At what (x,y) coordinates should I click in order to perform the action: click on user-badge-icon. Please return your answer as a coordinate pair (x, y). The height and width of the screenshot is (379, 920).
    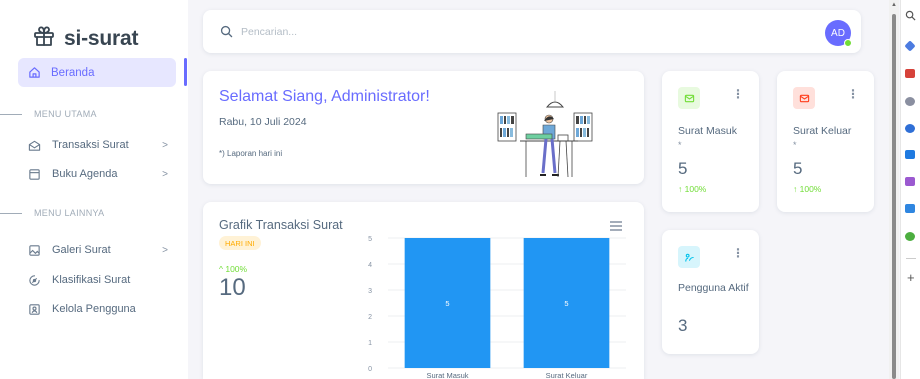
    Looking at the image, I should click on (34, 309).